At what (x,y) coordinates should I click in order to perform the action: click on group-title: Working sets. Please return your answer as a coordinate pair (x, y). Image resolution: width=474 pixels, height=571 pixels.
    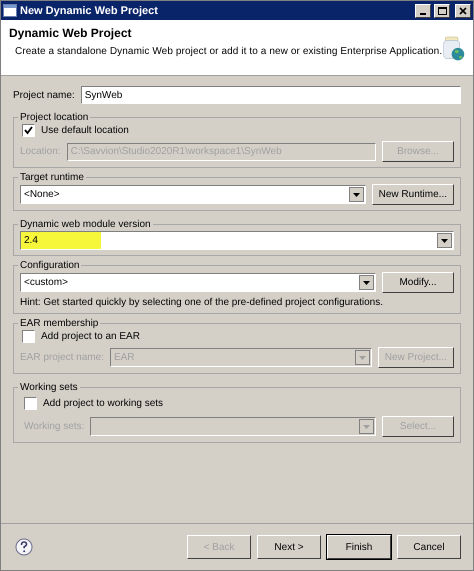
    Looking at the image, I should click on (49, 387).